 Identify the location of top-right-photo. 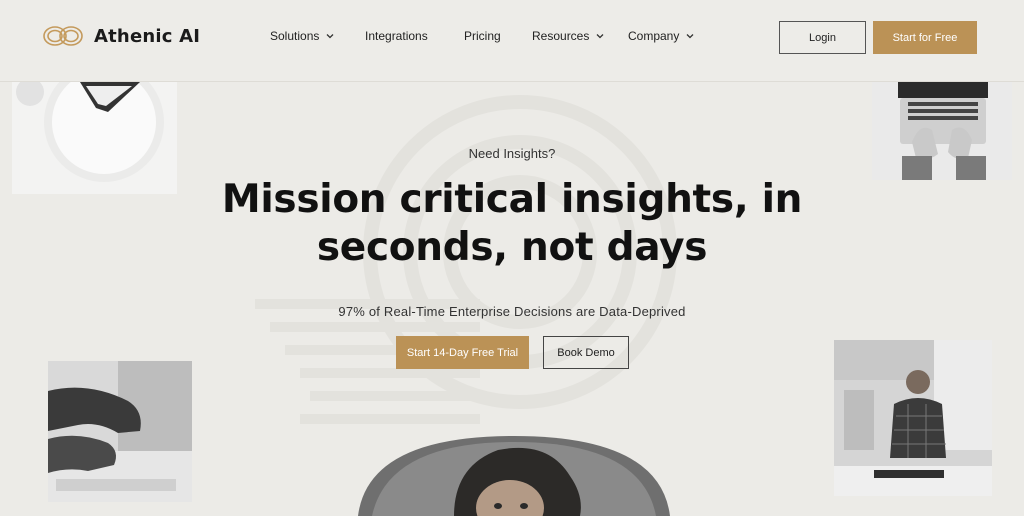
(942, 131).